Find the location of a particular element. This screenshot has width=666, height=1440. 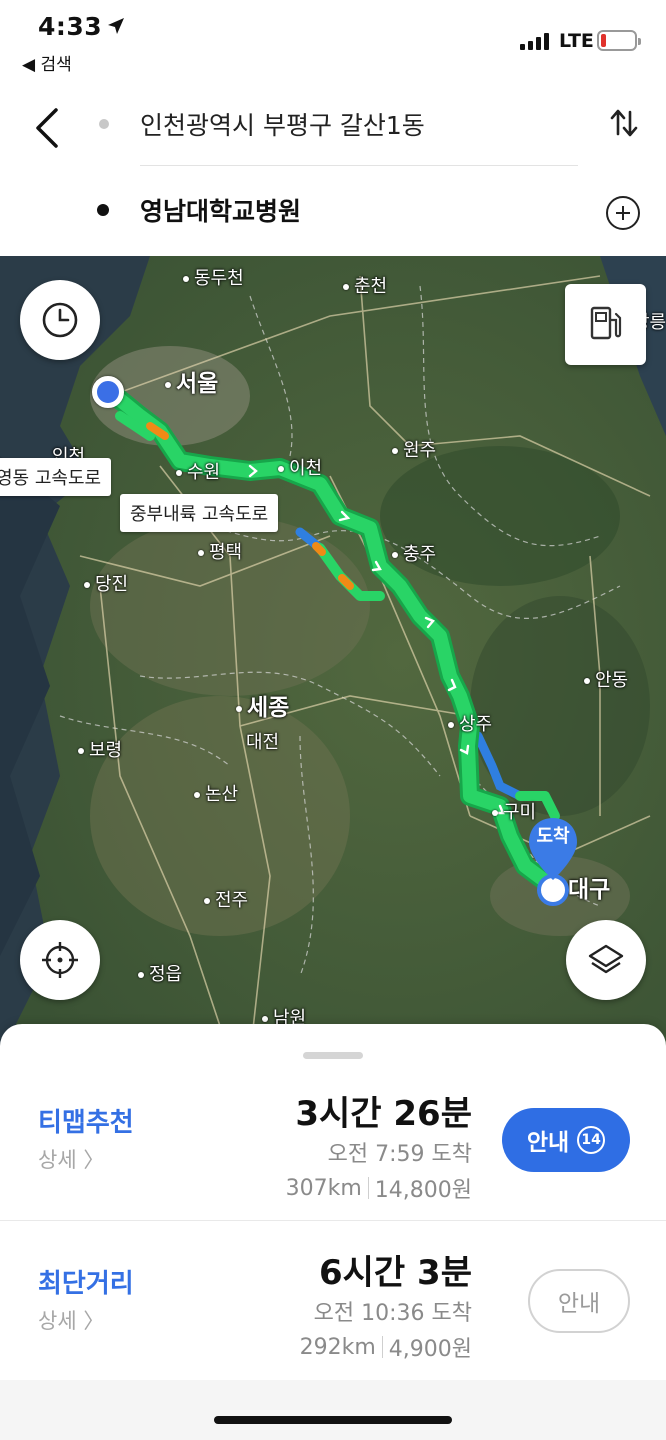

sheet-footer is located at coordinates (333, 1410).